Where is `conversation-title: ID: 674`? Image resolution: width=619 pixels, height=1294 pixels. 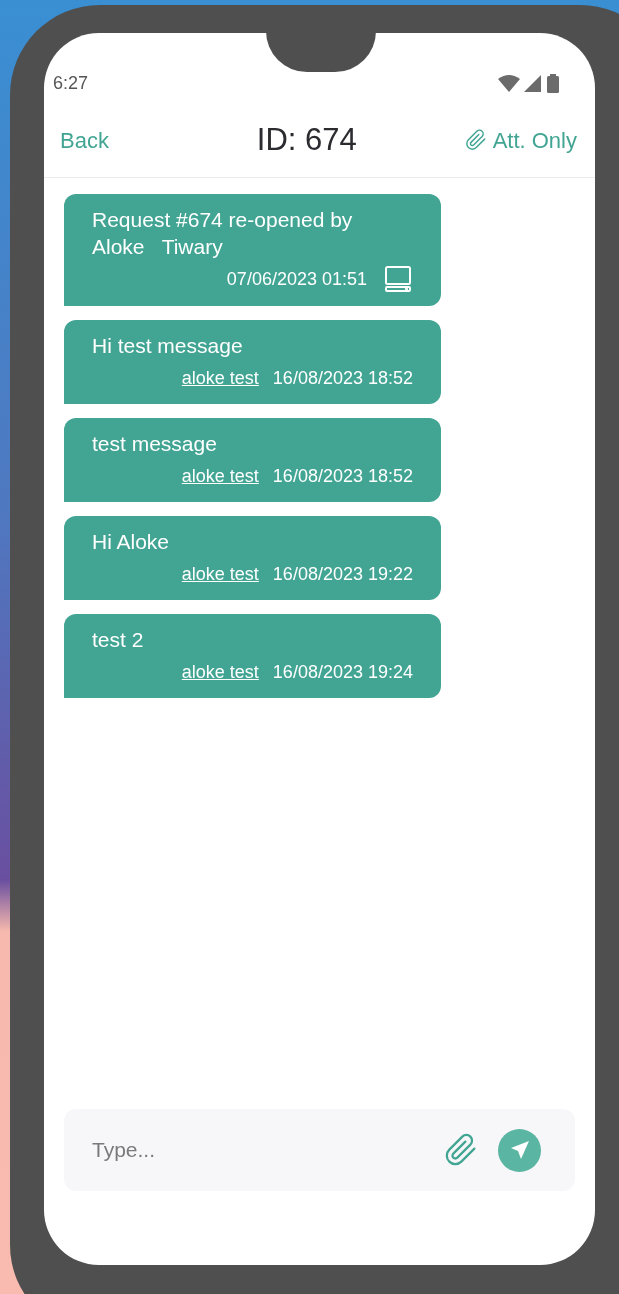
conversation-title: ID: 674 is located at coordinates (306, 139).